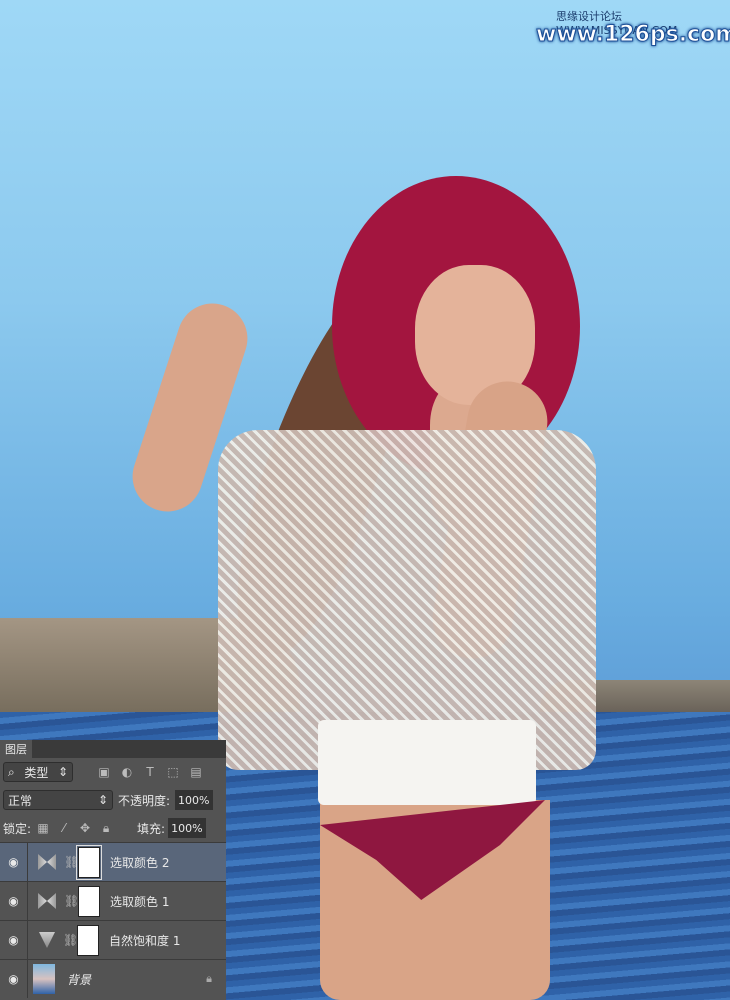 This screenshot has height=1000, width=730. I want to click on lock-label: 锁定:, so click(17, 828).